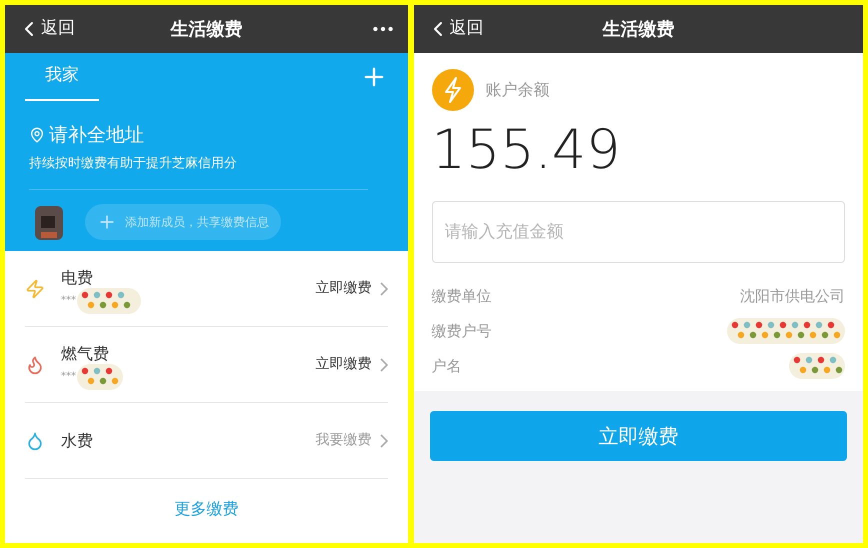 This screenshot has width=868, height=548. Describe the element at coordinates (206, 441) in the screenshot. I see `bill-row: 水费 我要缴费` at that location.